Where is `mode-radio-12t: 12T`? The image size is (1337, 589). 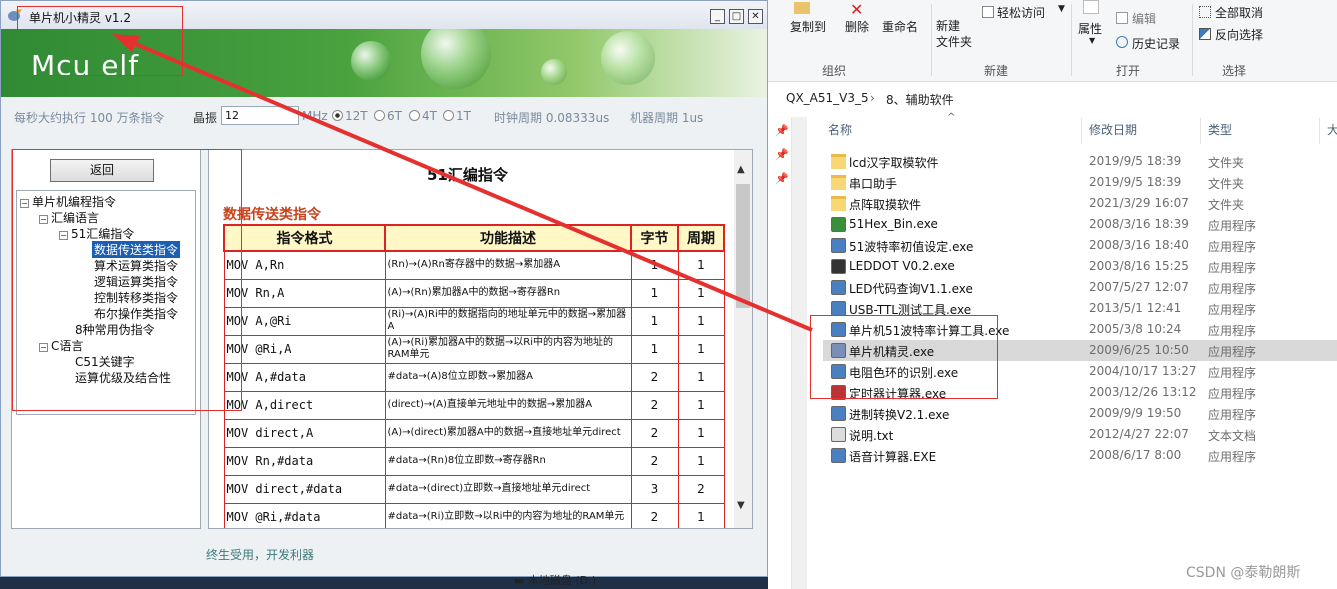 mode-radio-12t: 12T is located at coordinates (350, 116).